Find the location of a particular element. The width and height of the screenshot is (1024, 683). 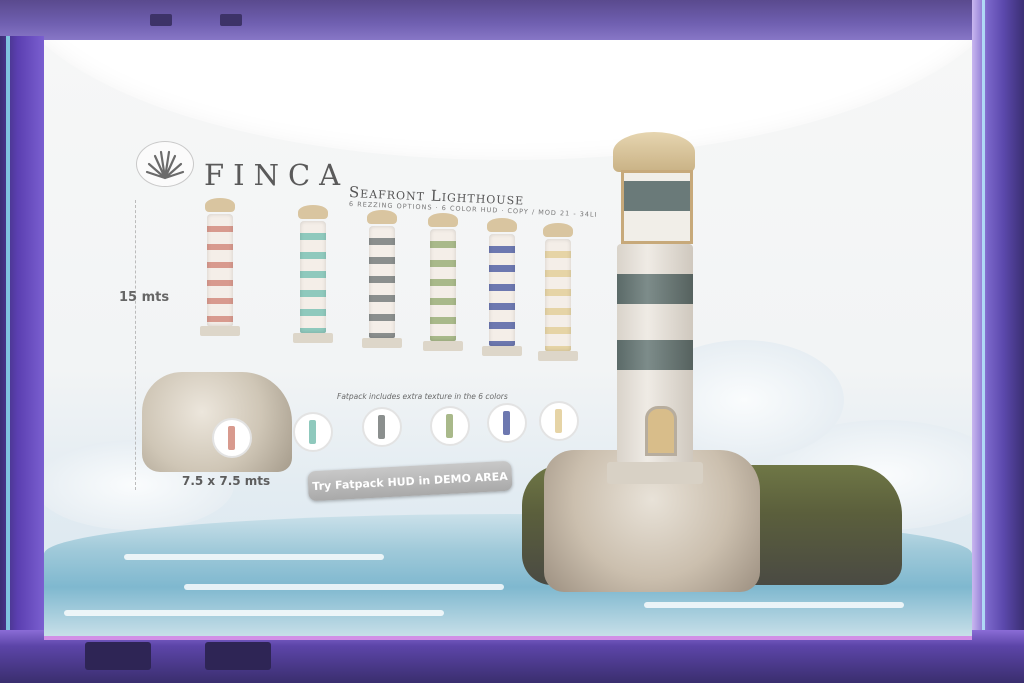

logo-icon is located at coordinates (165, 164).